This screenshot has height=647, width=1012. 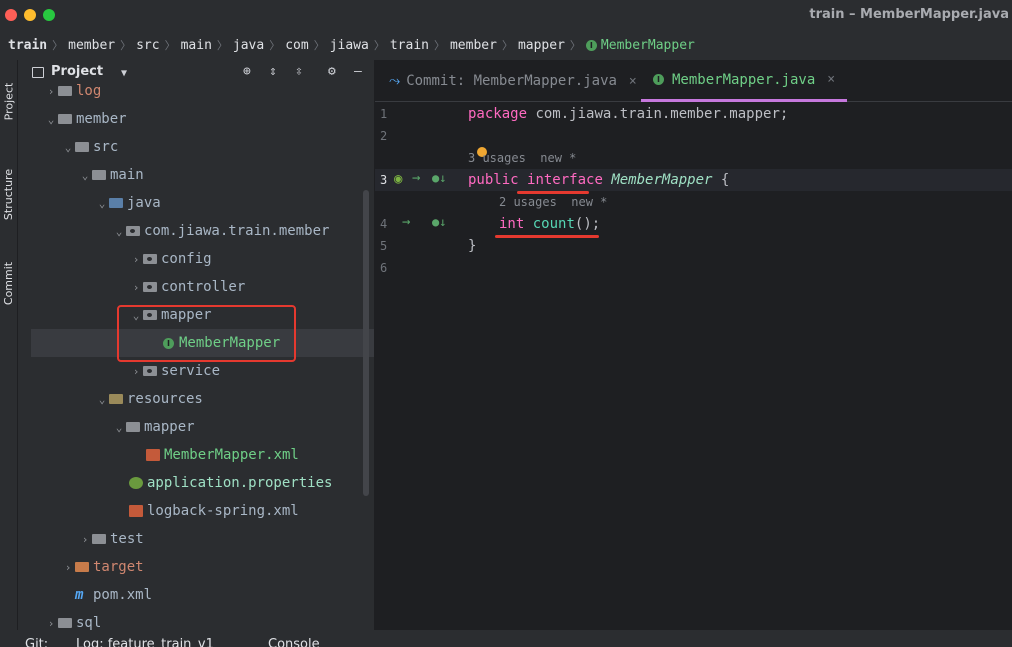 What do you see at coordinates (598, 180) in the screenshot?
I see `code-line-3: public interface MemberMapper {` at bounding box center [598, 180].